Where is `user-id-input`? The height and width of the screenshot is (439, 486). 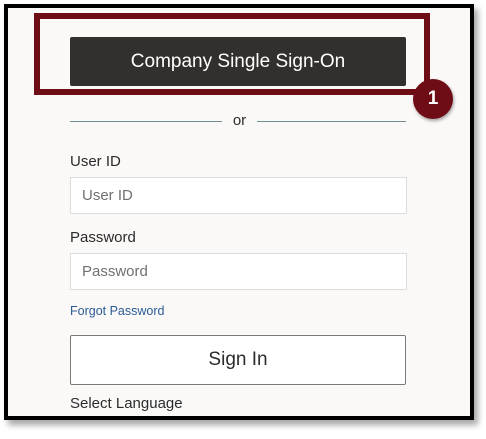
user-id-input is located at coordinates (238, 195).